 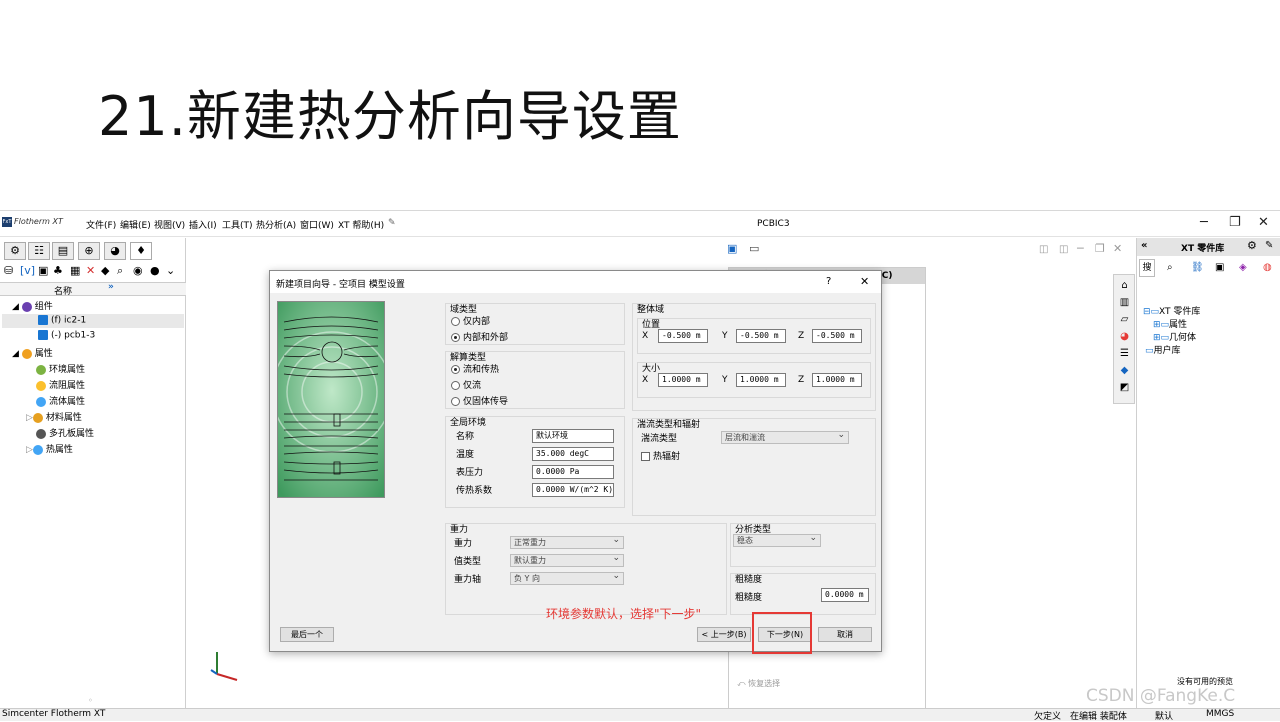 I want to click on toolbar-icon: ♣, so click(x=58, y=270).